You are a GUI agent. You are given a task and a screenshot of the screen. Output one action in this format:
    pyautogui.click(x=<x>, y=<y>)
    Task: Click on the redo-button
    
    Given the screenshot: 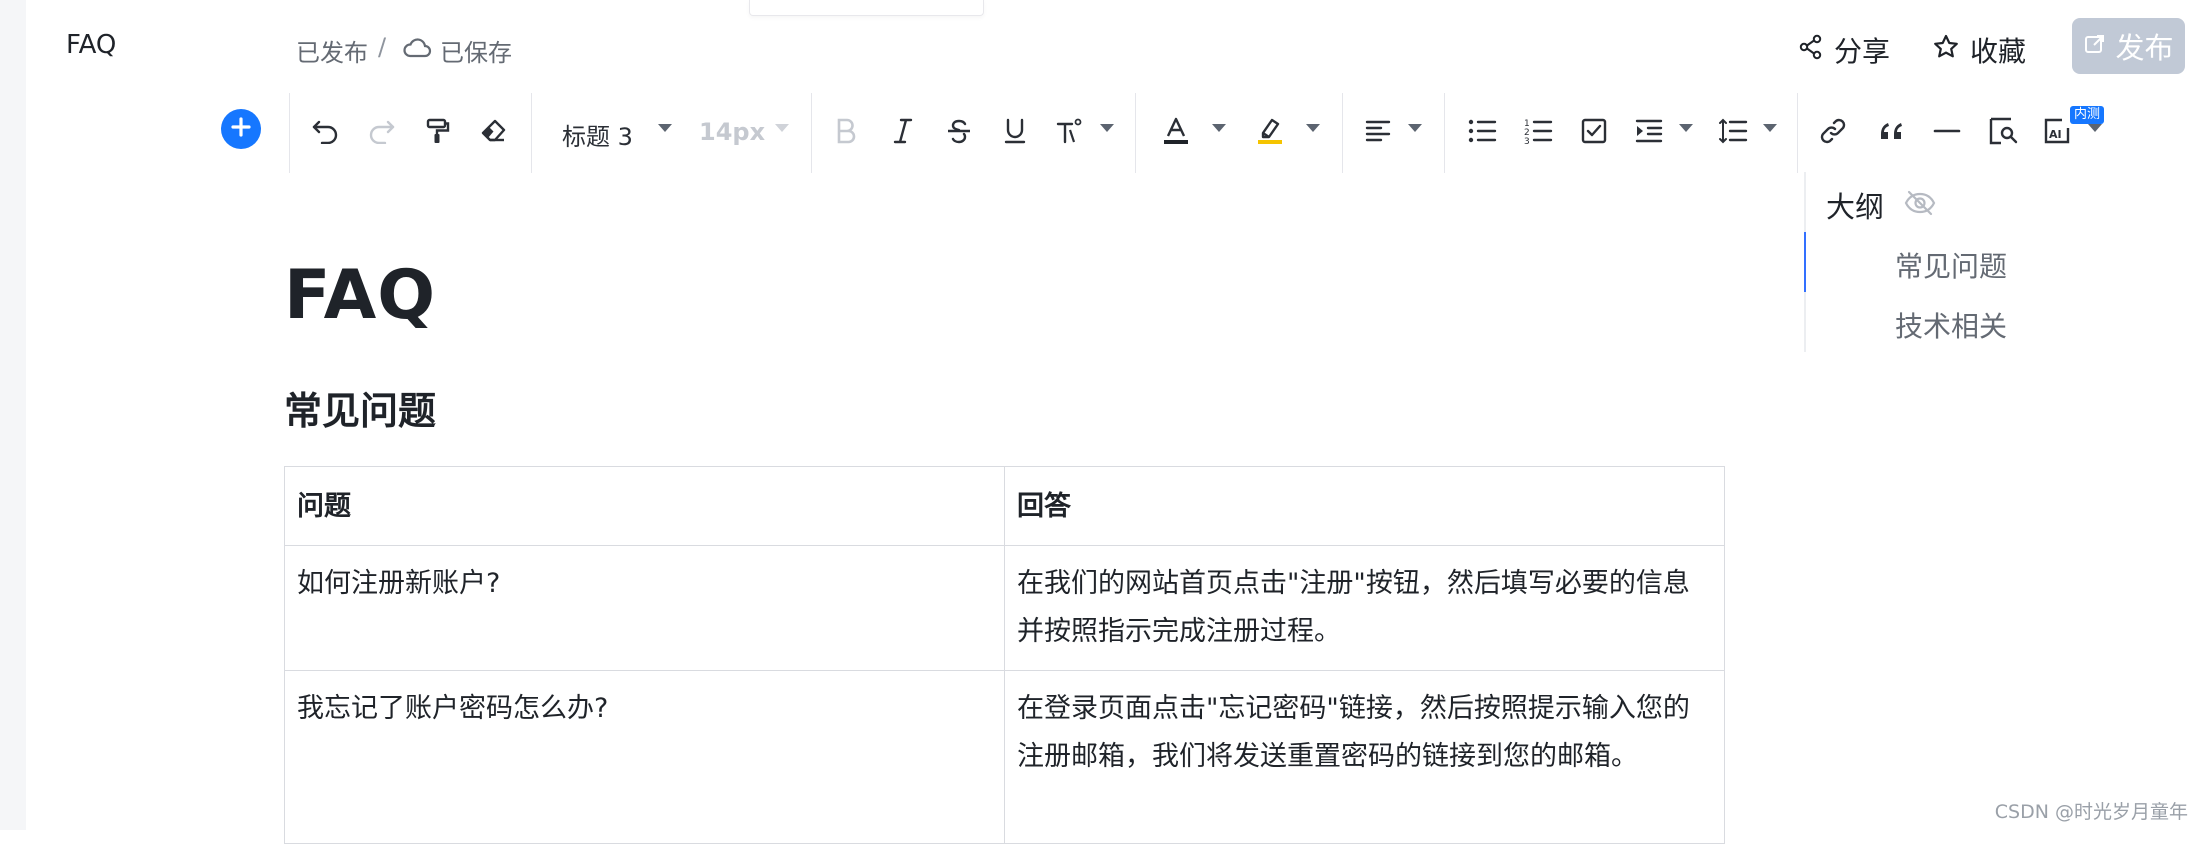 What is the action you would take?
    pyautogui.click(x=381, y=131)
    